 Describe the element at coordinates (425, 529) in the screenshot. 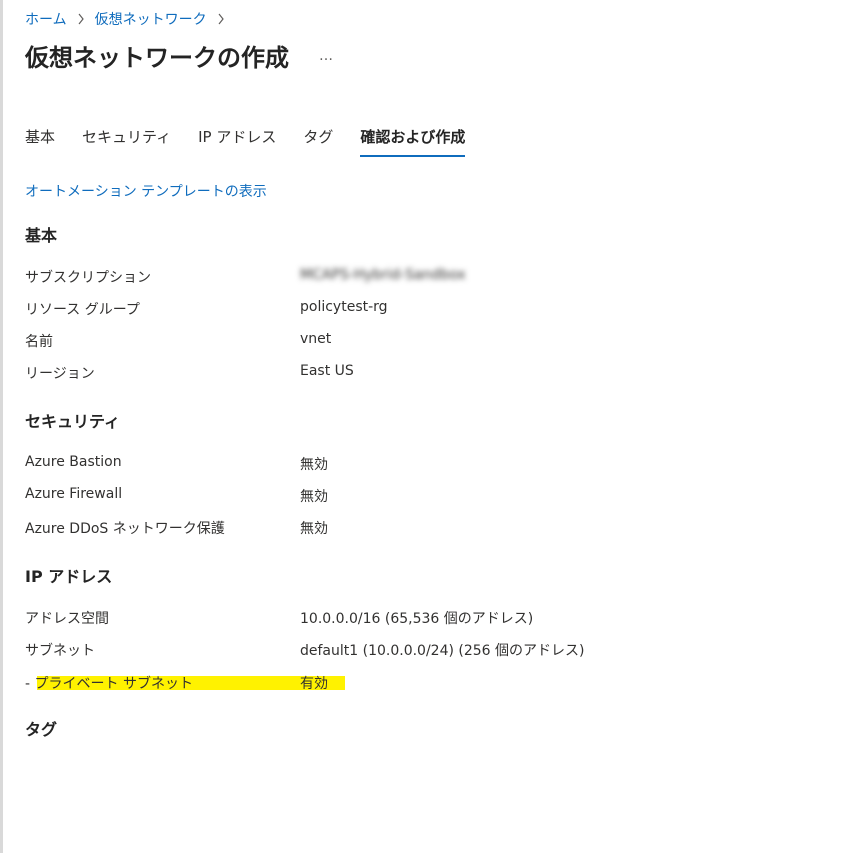

I see `summary-row: Azure DDoS ネットワーク保護 無効` at that location.